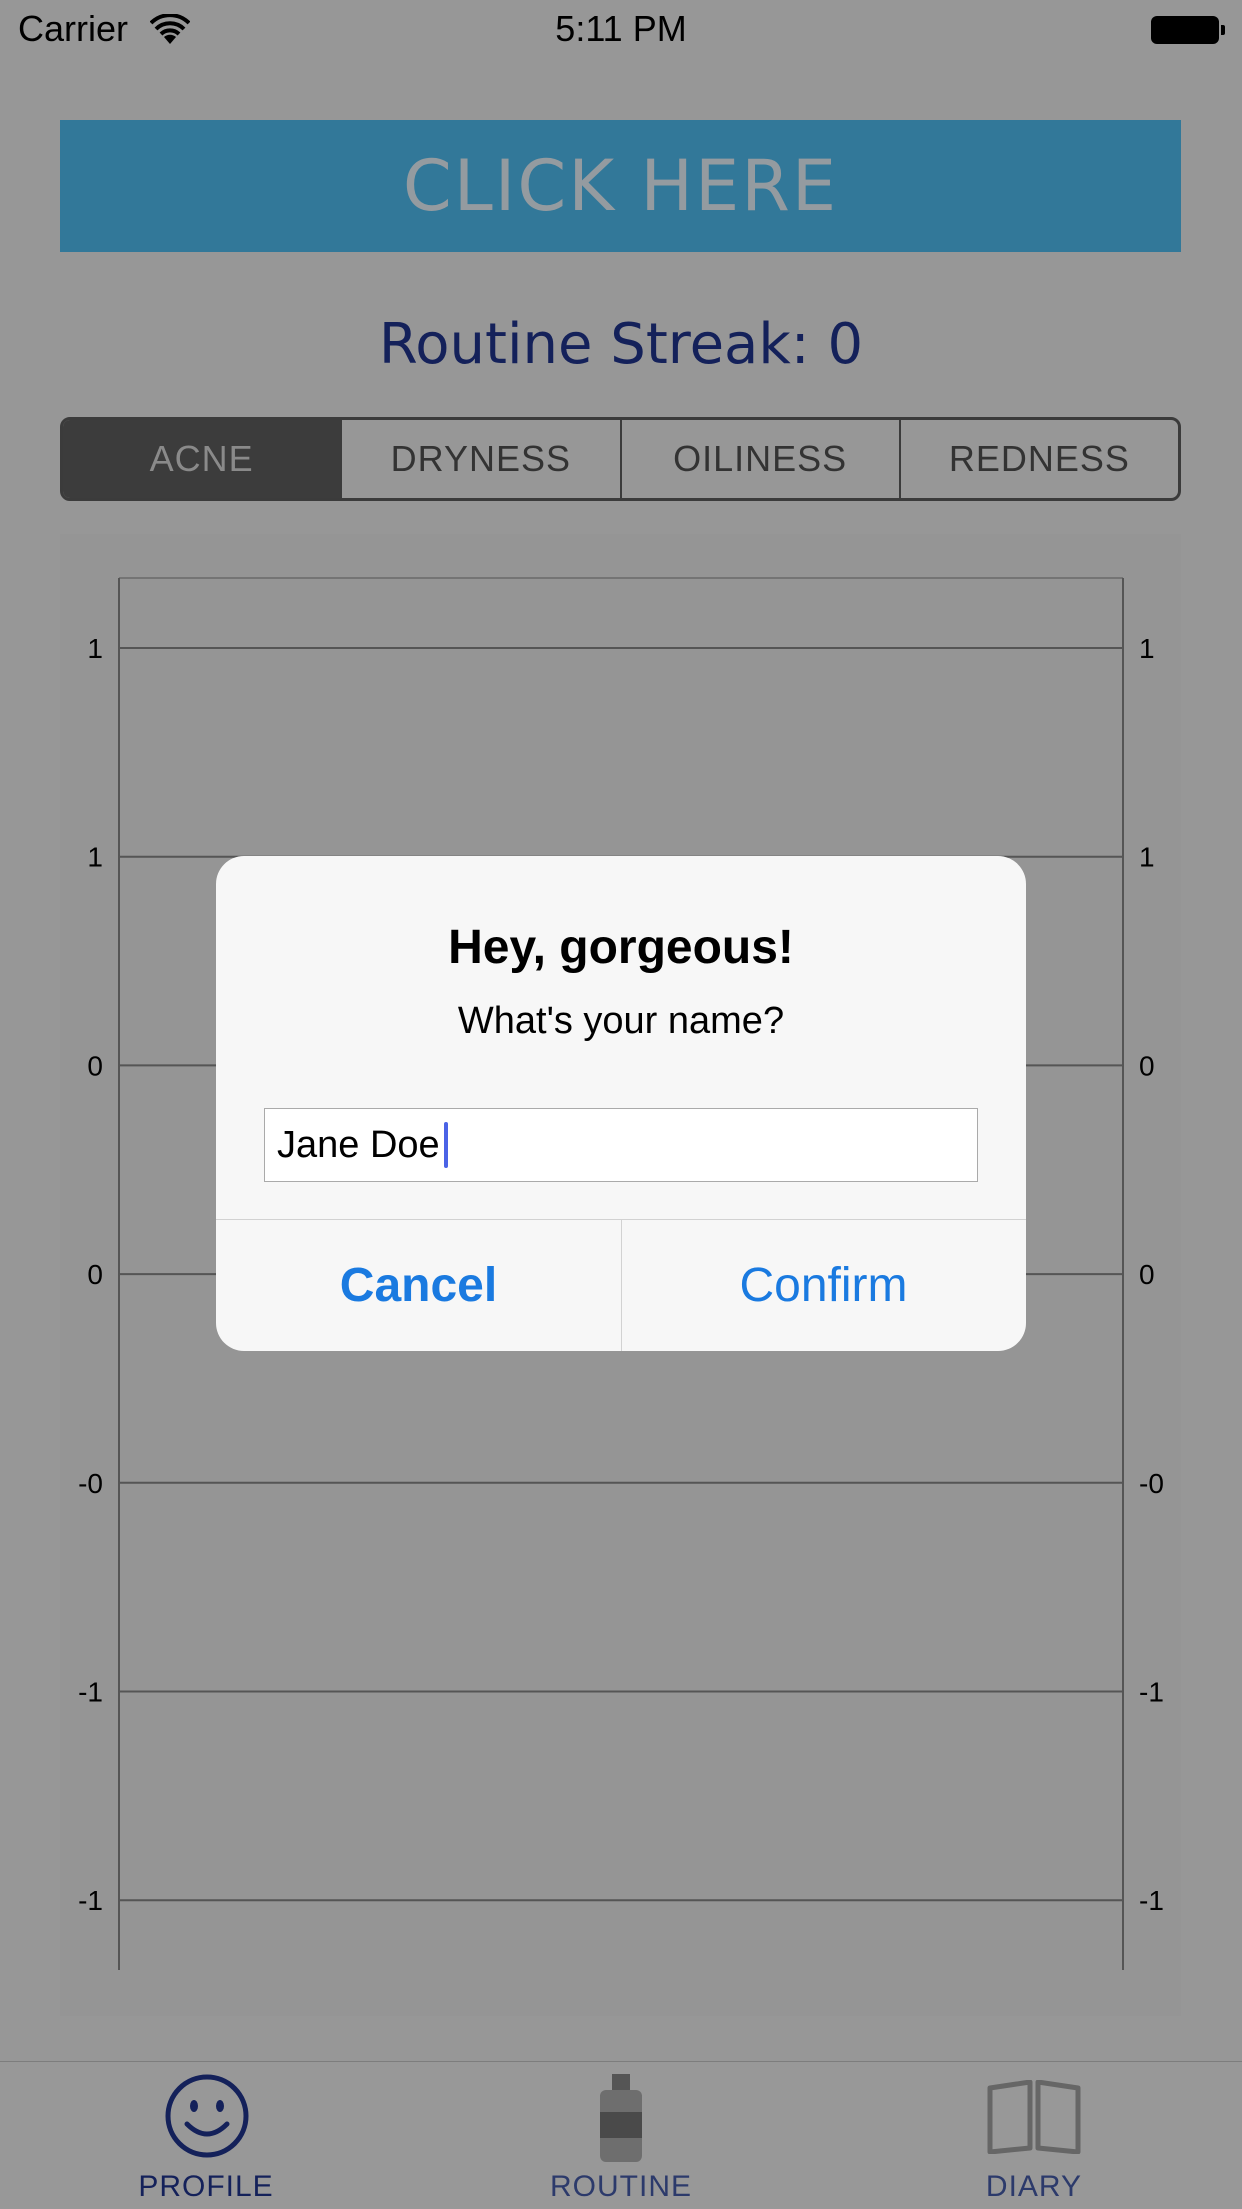 The image size is (1242, 2209). Describe the element at coordinates (621, 2186) in the screenshot. I see `tab-routine-label: ROUTINE` at that location.